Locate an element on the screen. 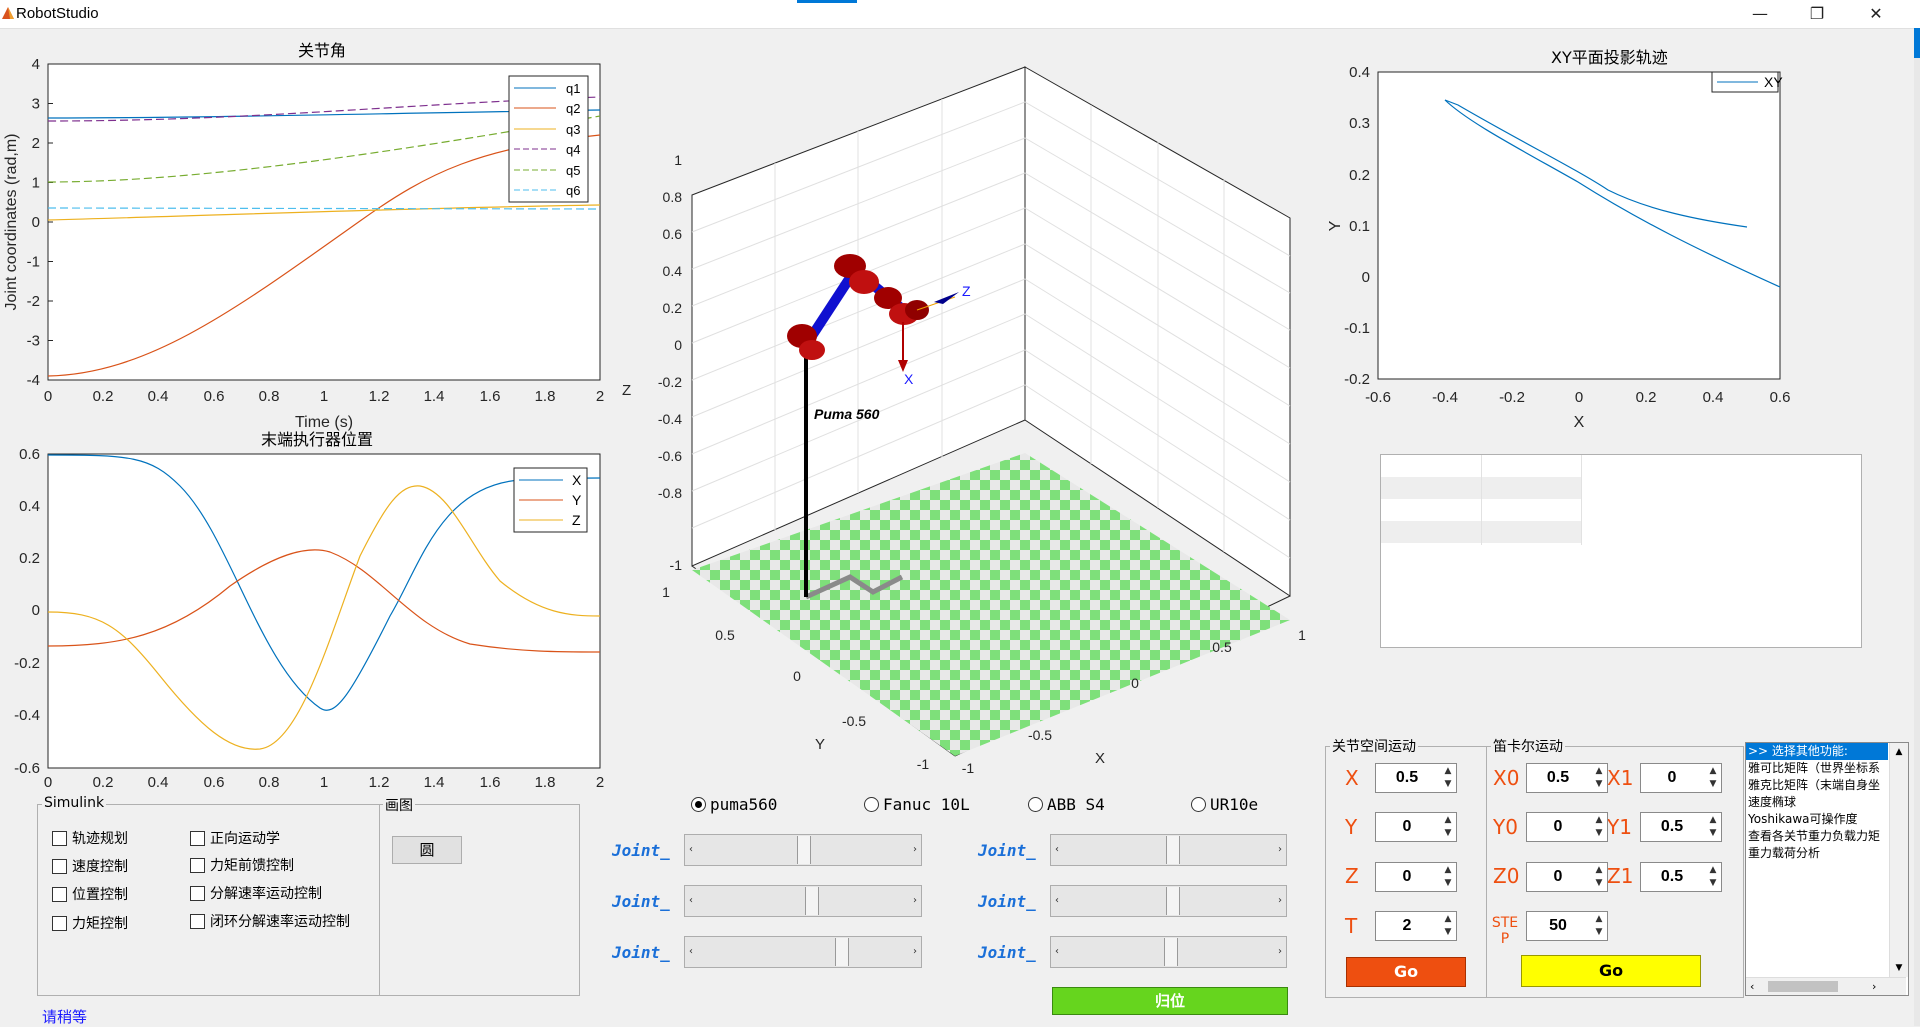 The height and width of the screenshot is (1027, 1920). joint-z-spinner: 0 ▲ ▼ is located at coordinates (1416, 877).